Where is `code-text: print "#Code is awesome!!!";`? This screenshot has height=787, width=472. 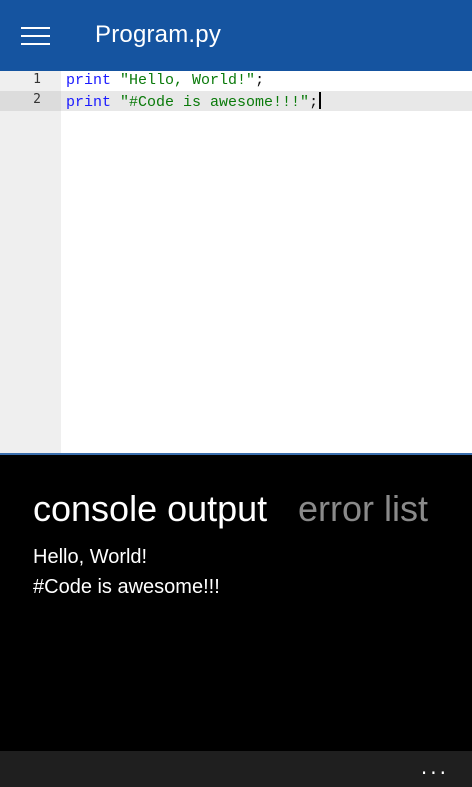 code-text: print "#Code is awesome!!!"; is located at coordinates (194, 102).